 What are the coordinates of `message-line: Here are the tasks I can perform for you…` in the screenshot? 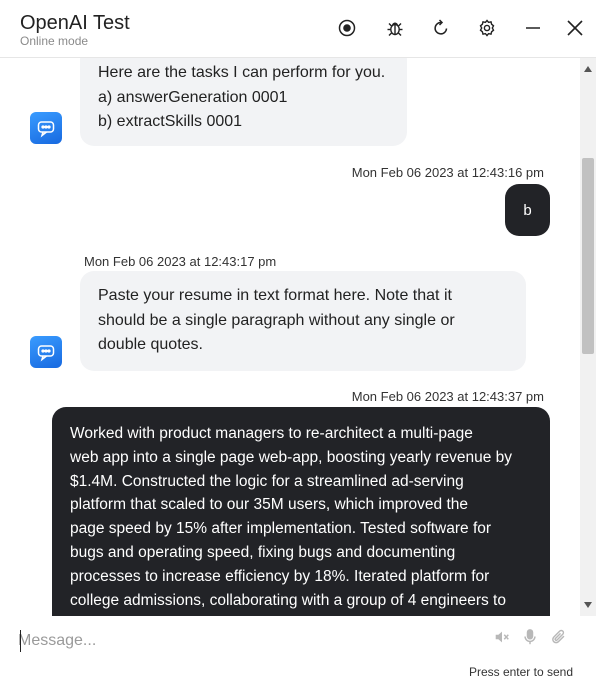 It's located at (242, 72).